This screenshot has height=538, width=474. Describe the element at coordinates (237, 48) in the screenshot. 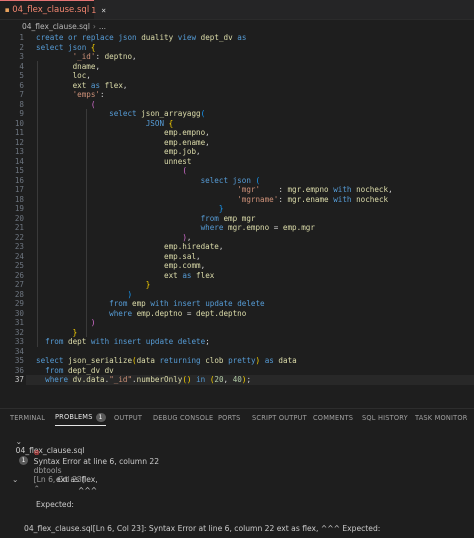

I see `code-line: 2 select json {` at that location.